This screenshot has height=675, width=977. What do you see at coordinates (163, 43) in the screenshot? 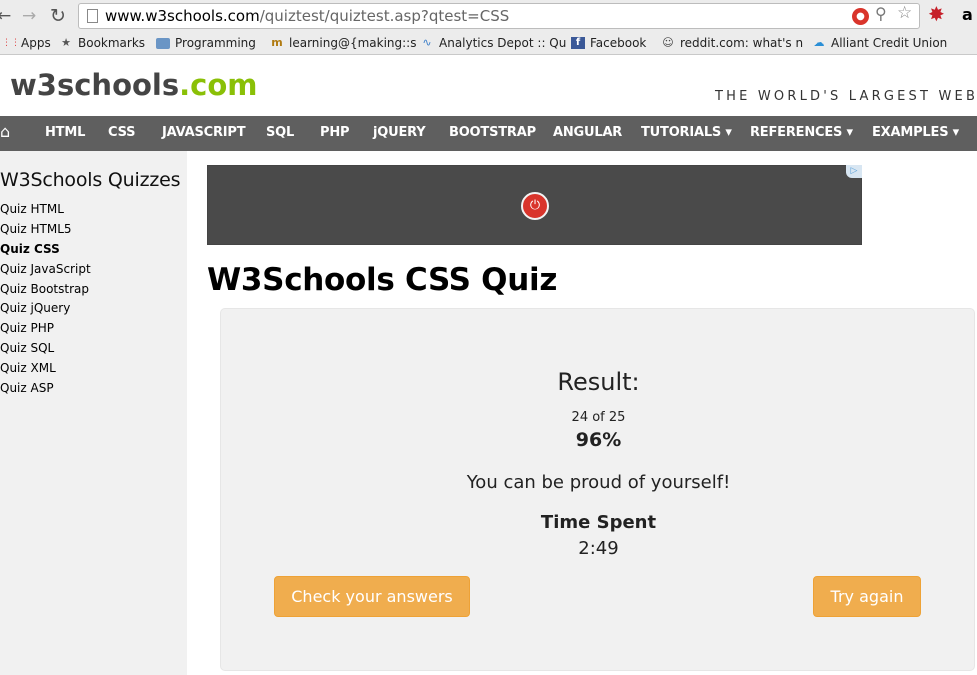
I see `folder-icon` at bounding box center [163, 43].